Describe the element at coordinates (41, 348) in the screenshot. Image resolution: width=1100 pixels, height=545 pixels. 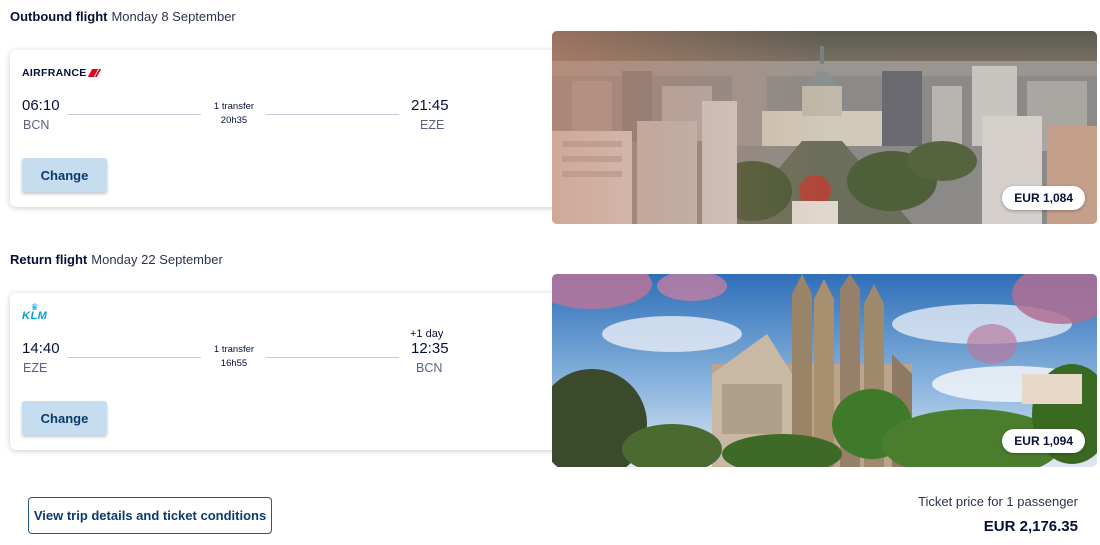
I see `depart-time: 14:40` at that location.